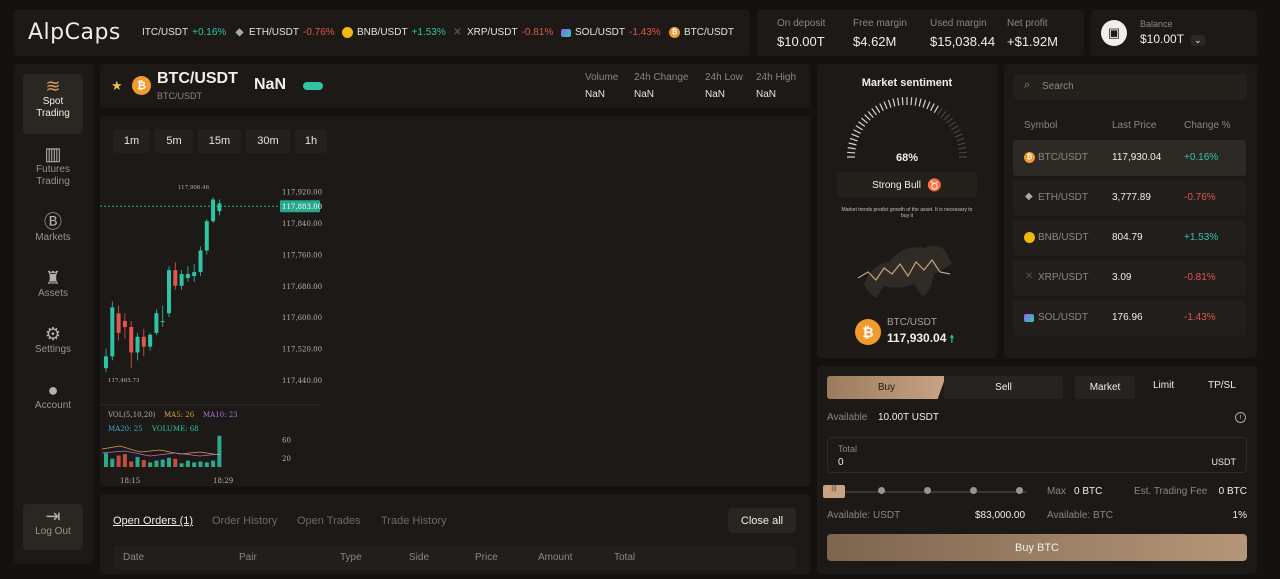 The width and height of the screenshot is (1280, 579). What do you see at coordinates (53, 527) in the screenshot?
I see `logout-button: ⇥ Log Out` at bounding box center [53, 527].